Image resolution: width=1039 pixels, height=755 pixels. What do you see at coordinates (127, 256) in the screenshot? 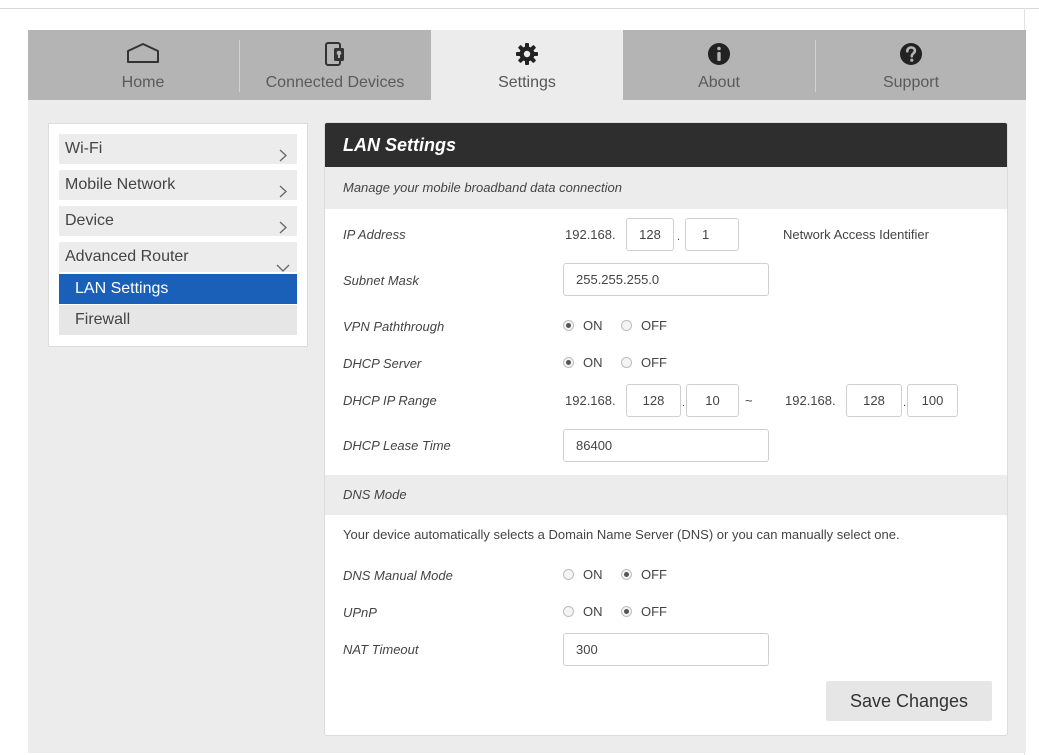
I see `sidebar-item-label: Advanced Router` at bounding box center [127, 256].